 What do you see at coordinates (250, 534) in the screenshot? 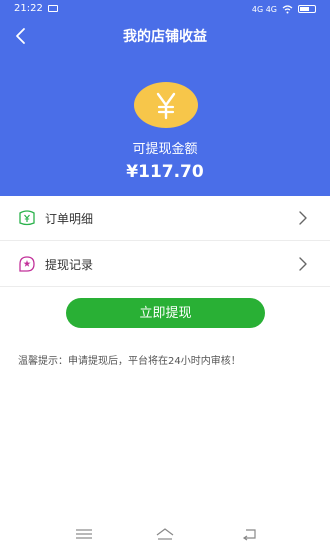
I see `back-nav-icon` at bounding box center [250, 534].